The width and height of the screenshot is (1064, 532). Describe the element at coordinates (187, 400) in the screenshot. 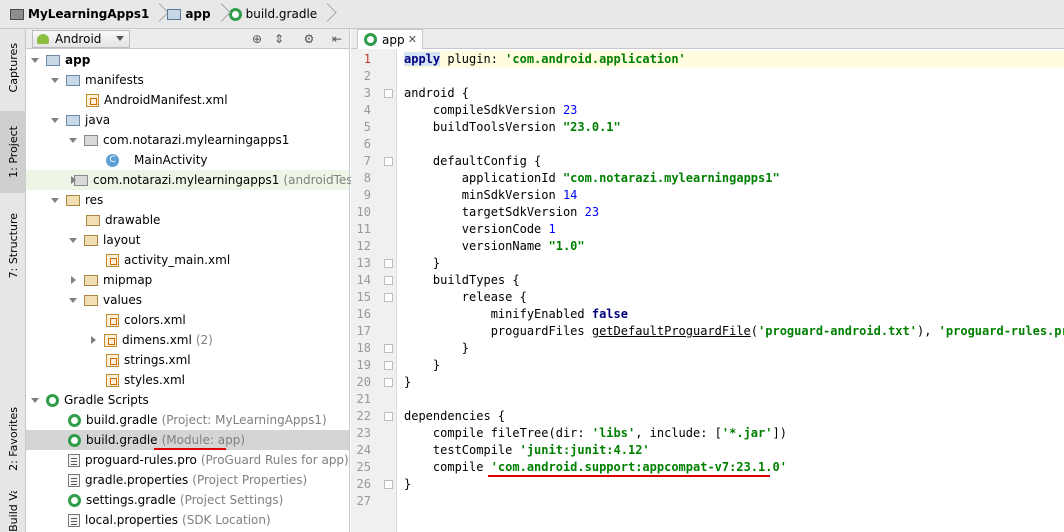

I see `tree-item-gradle-scripts: Gradle Scripts` at that location.